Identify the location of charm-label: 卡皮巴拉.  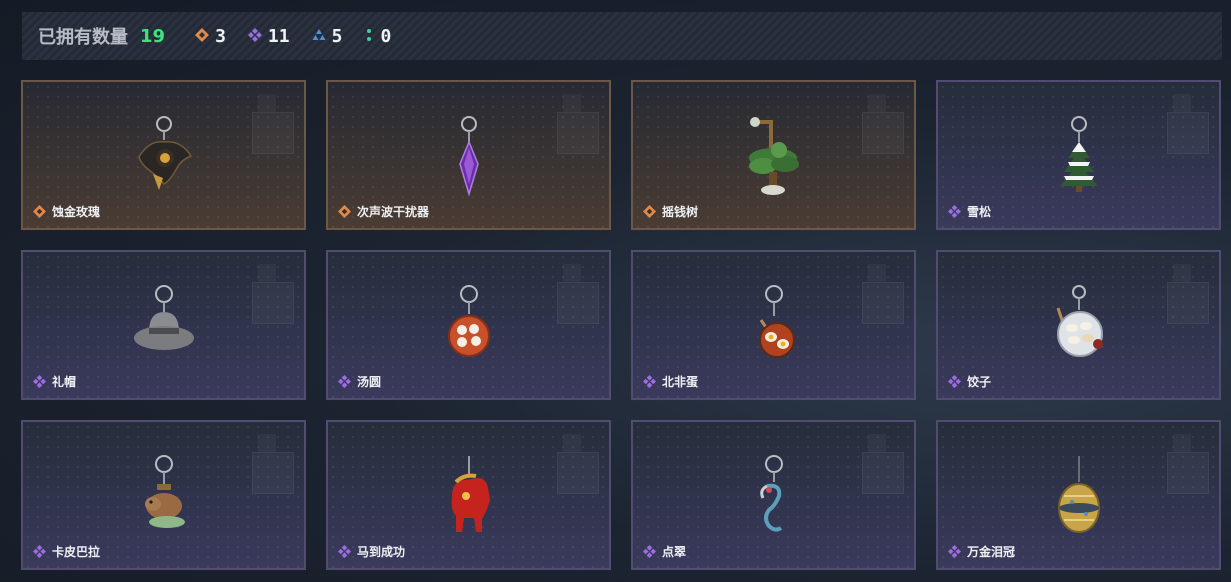
(66, 551).